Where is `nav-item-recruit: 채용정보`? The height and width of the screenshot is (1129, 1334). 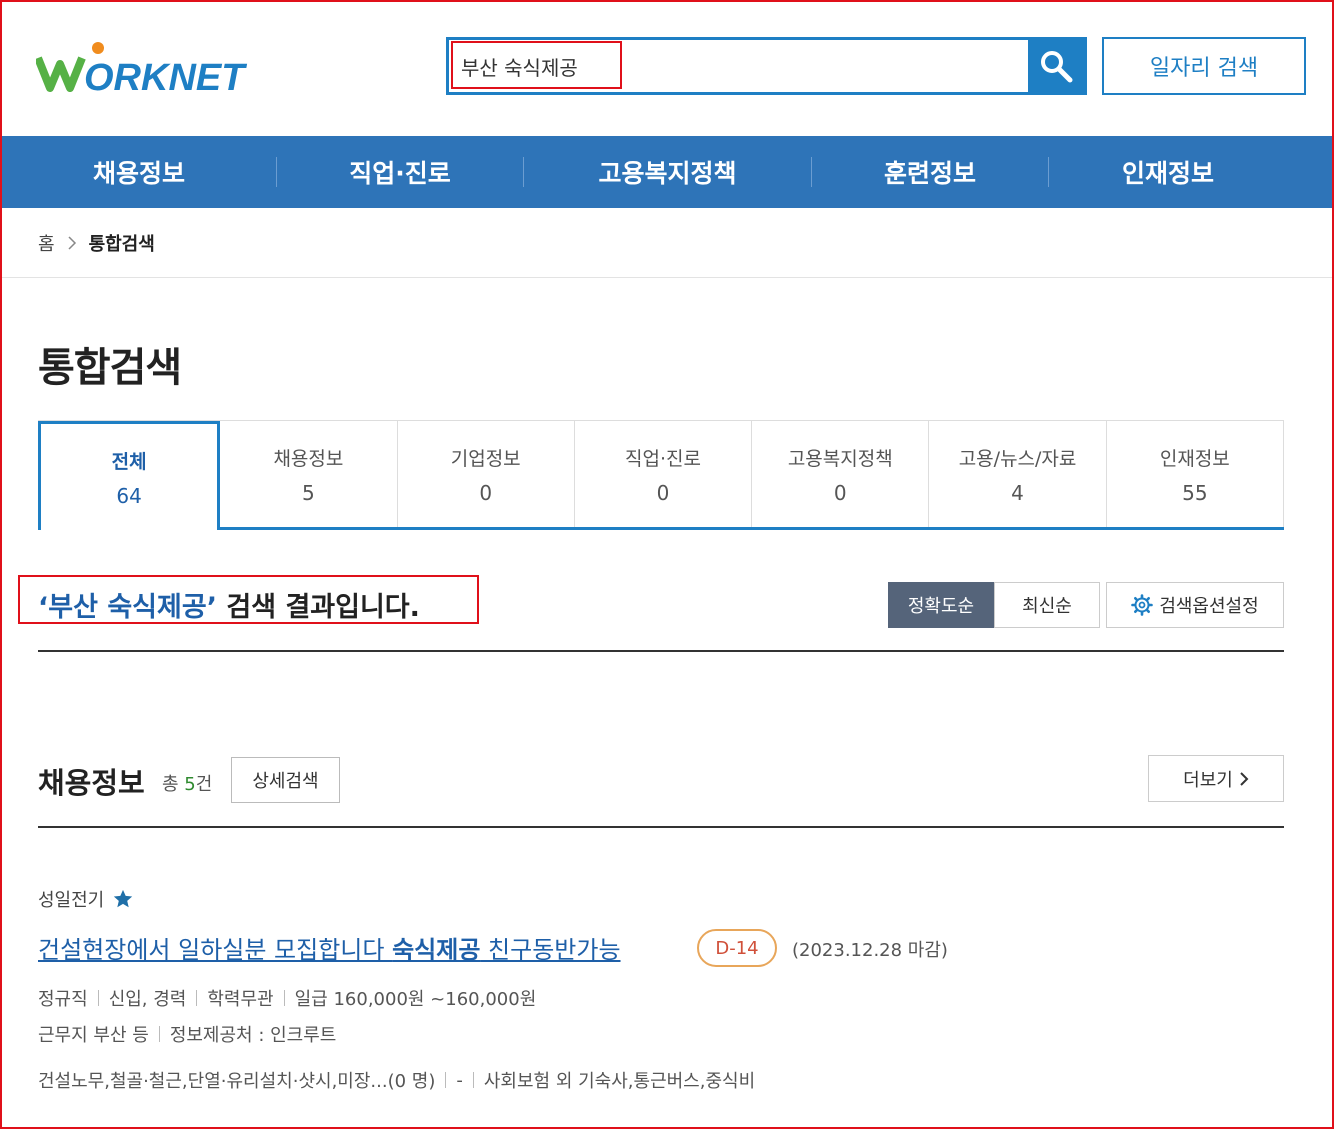
nav-item-recruit: 채용정보 is located at coordinates (139, 172).